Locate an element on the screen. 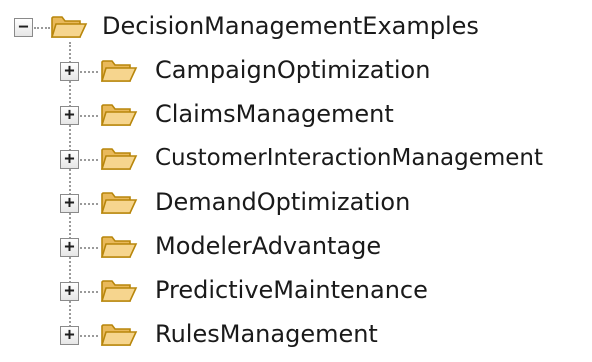 The height and width of the screenshot is (362, 592). tree-node-customerinteractionmanagement: + CustomerInteractionManagement is located at coordinates (296, 160).